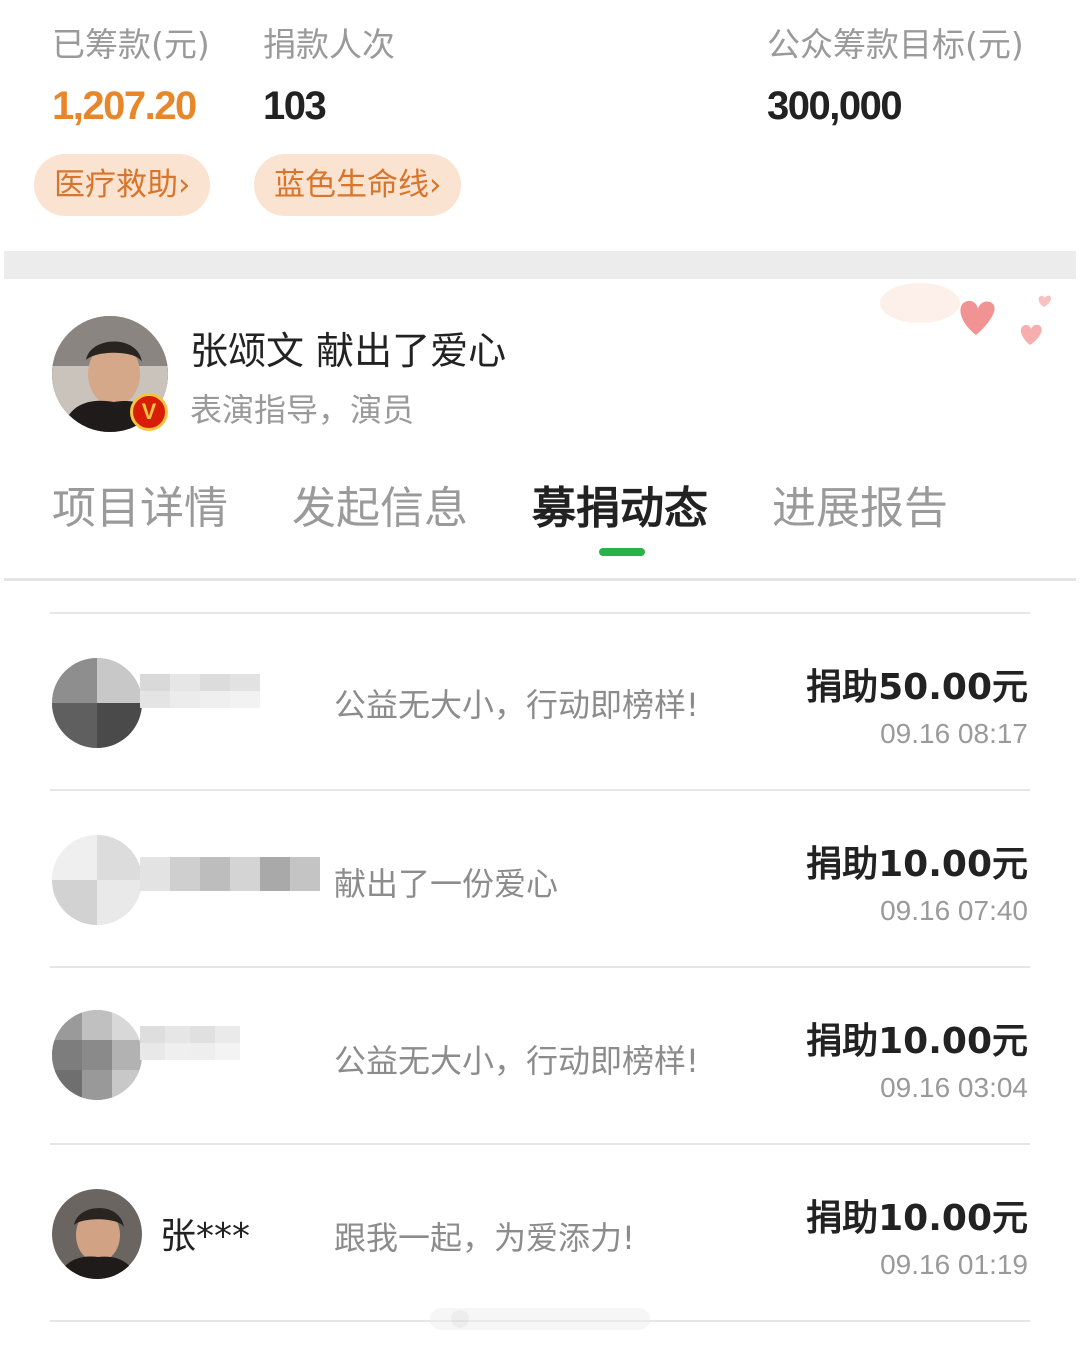 This screenshot has width=1080, height=1349. What do you see at coordinates (895, 44) in the screenshot?
I see `goal-label: 公众筹款目标(元)` at bounding box center [895, 44].